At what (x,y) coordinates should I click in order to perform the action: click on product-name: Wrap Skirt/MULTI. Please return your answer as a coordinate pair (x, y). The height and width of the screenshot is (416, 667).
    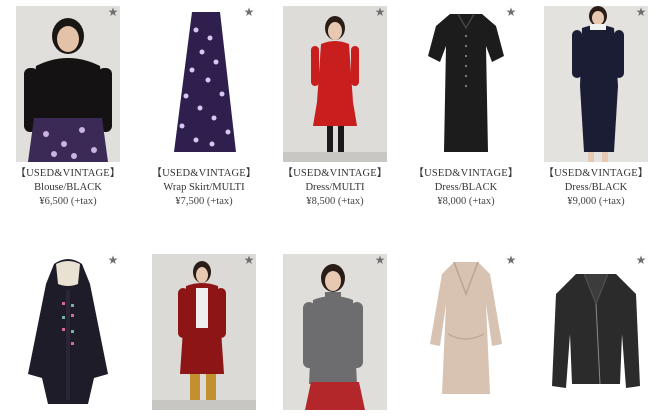
    Looking at the image, I should click on (204, 188).